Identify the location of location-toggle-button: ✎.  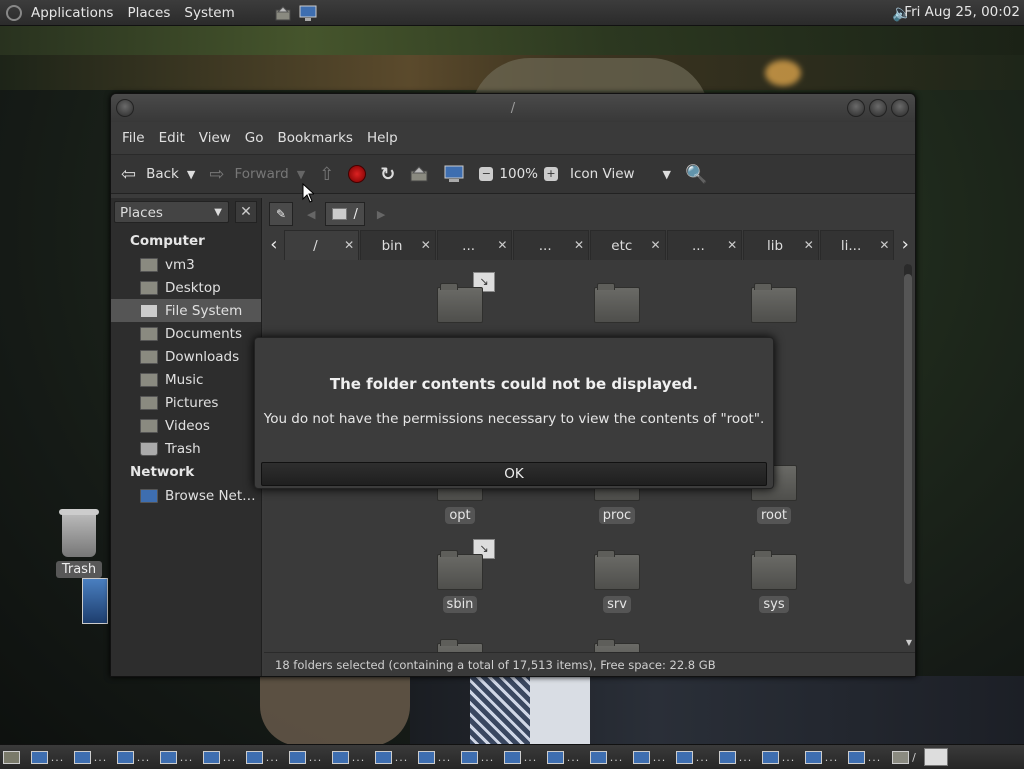
(281, 214).